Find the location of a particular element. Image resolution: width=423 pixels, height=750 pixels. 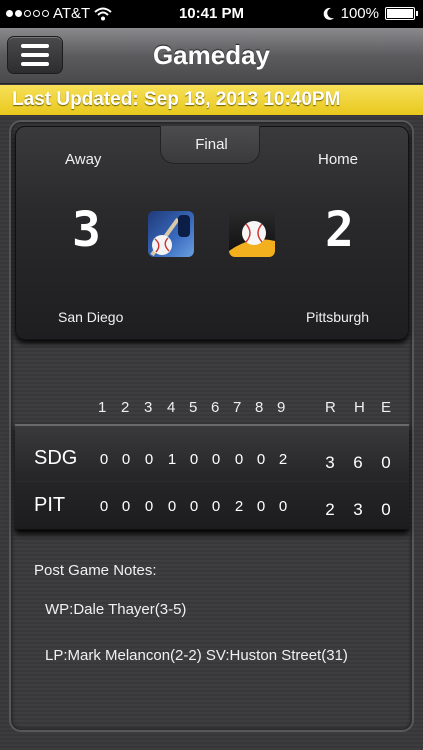

home-score: 2 is located at coordinates (339, 230).